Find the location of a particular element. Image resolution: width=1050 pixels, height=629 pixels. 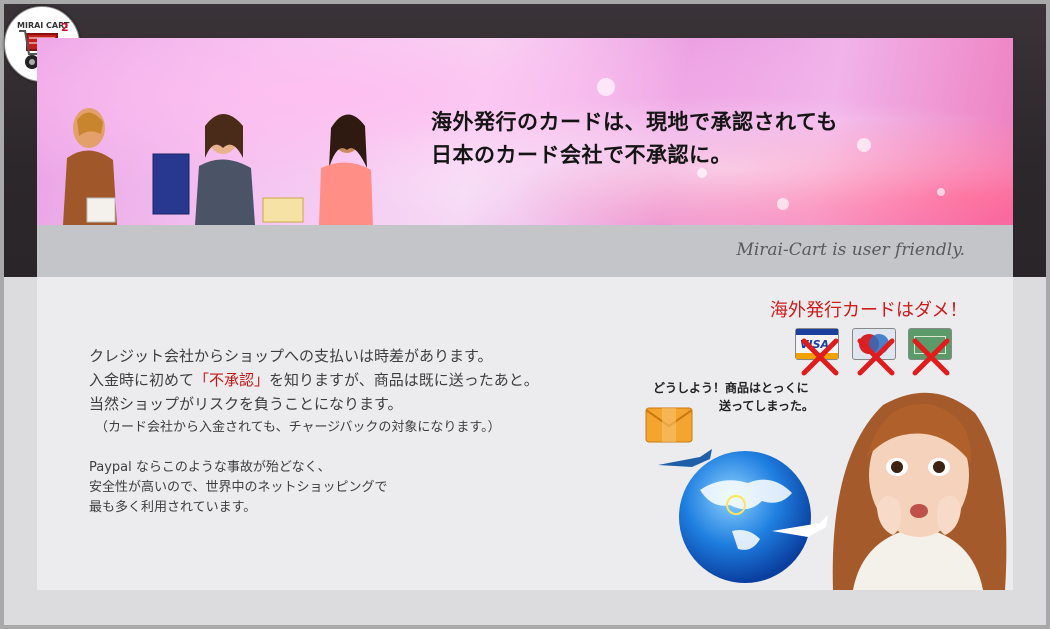

worried-woman-illustration is located at coordinates (919, 491).